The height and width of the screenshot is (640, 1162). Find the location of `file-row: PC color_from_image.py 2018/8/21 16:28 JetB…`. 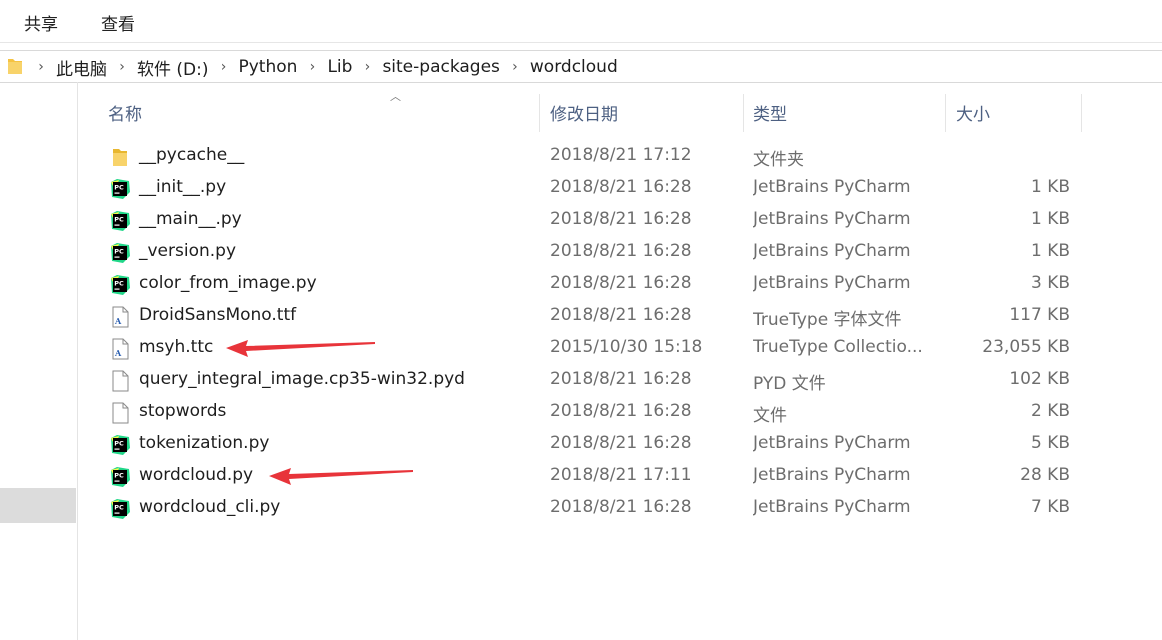

file-row: PC color_from_image.py 2018/8/21 16:28 JetB… is located at coordinates (620, 285).